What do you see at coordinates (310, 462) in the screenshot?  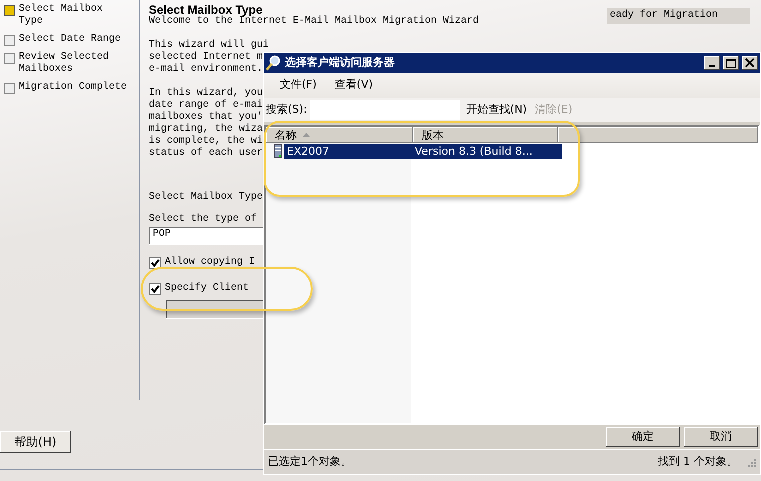 I see `status-text: 已选定1个对象。` at bounding box center [310, 462].